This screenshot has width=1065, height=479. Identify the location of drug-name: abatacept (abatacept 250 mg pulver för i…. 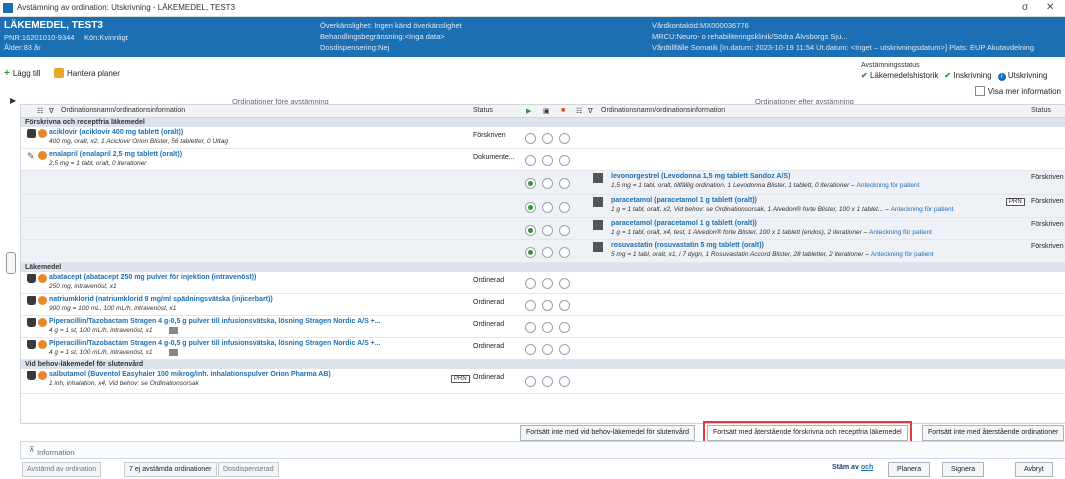
(152, 277).